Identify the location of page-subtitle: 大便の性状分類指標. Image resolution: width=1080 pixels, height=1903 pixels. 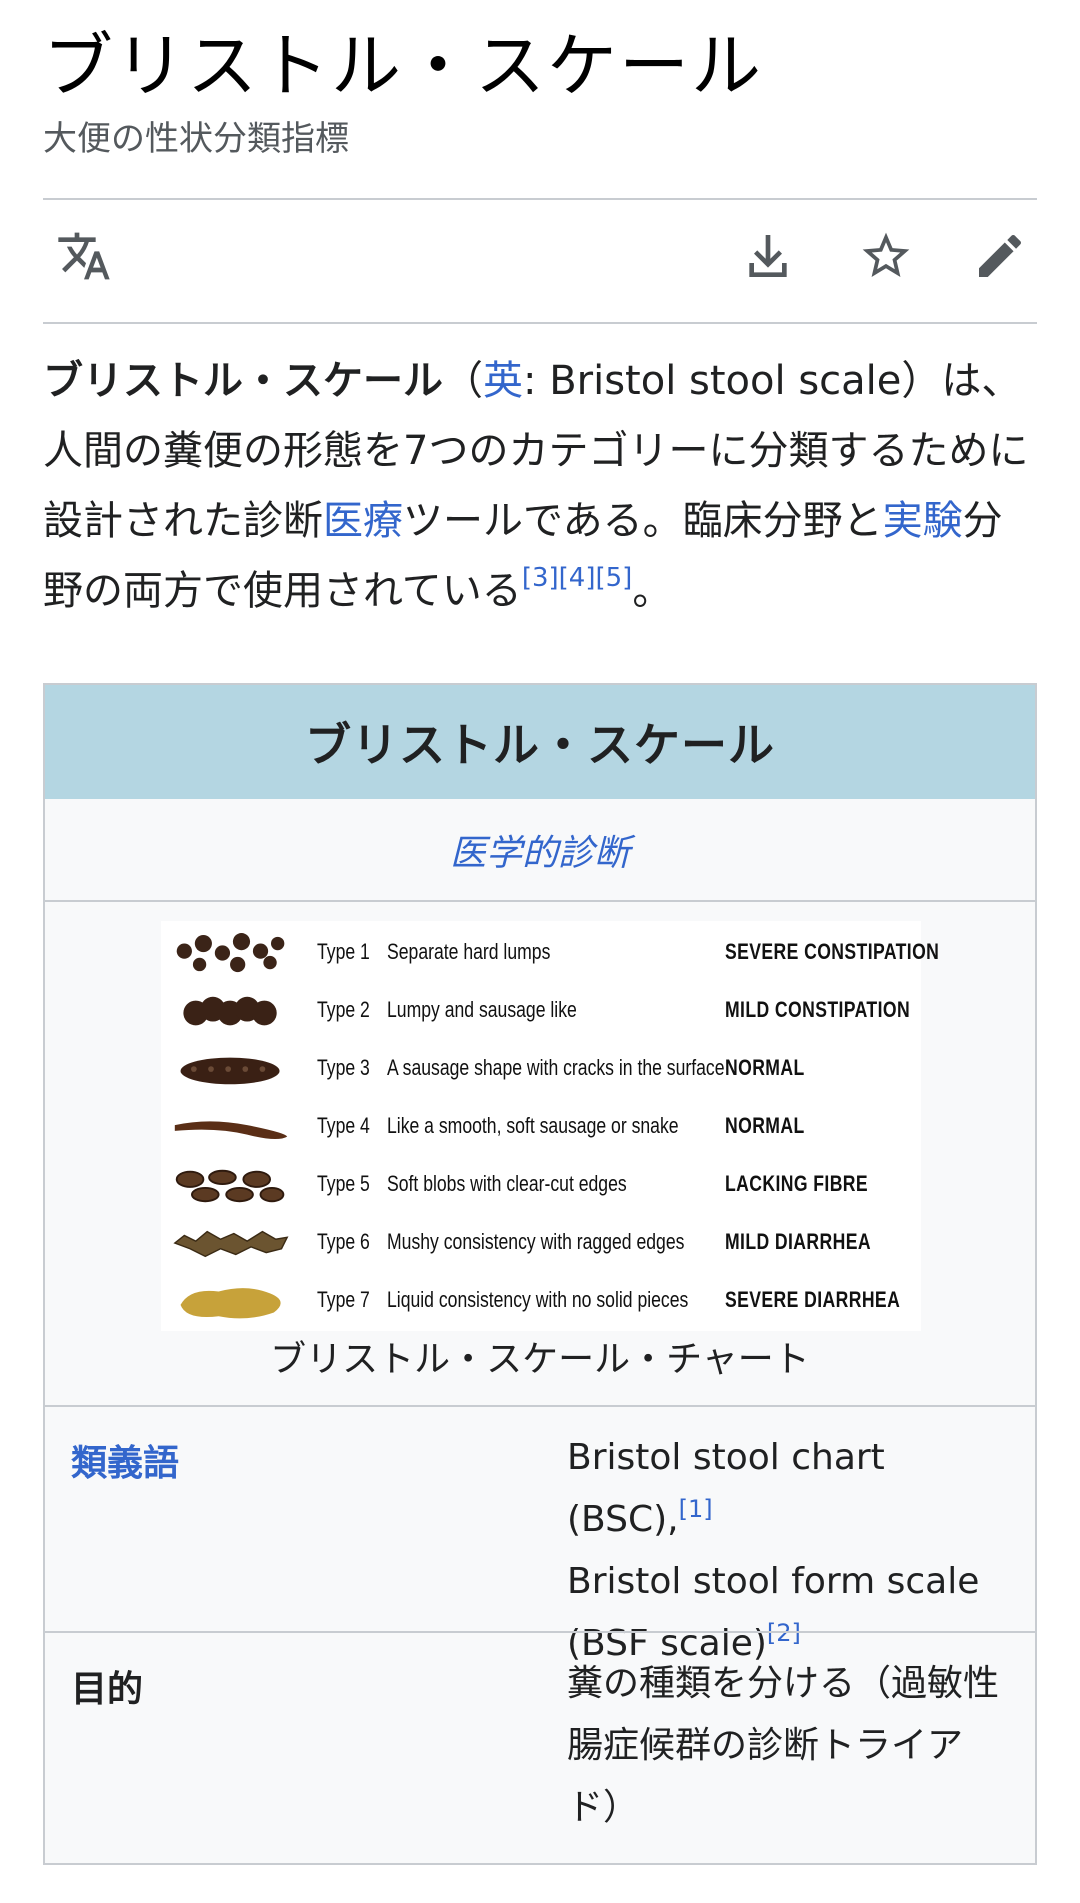
(196, 139).